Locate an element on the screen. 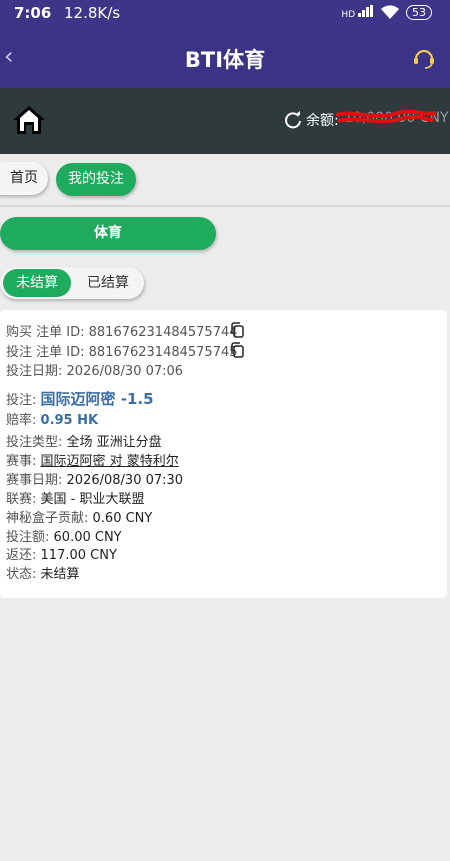  bet-pick: 国际迈阿密 -1.5 is located at coordinates (97, 399).